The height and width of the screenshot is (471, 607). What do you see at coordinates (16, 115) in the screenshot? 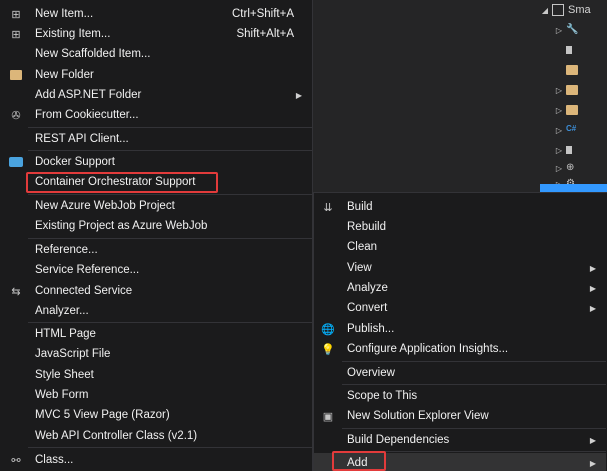
I see `cookiecutter-icon: ✇` at bounding box center [16, 115].